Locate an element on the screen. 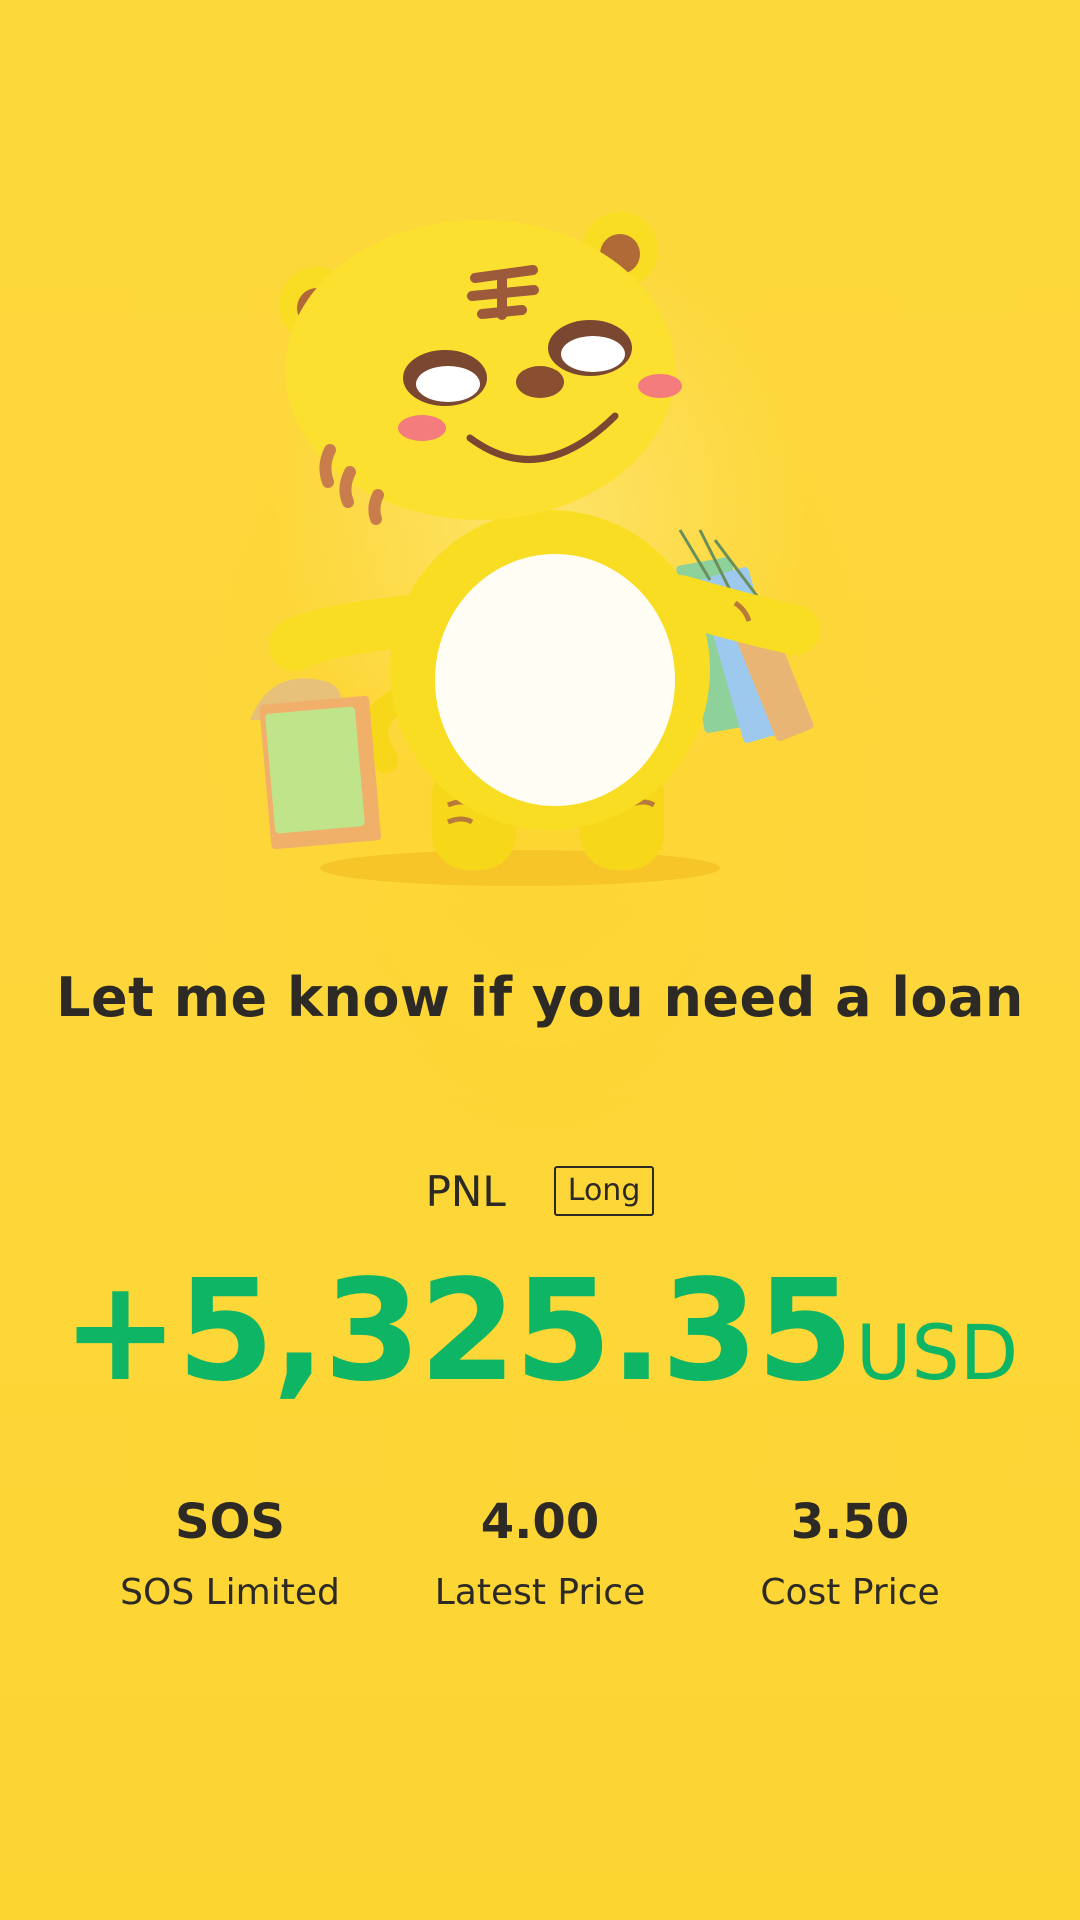 Image resolution: width=1080 pixels, height=1920 pixels. stat-value: 3.50 is located at coordinates (850, 1522).